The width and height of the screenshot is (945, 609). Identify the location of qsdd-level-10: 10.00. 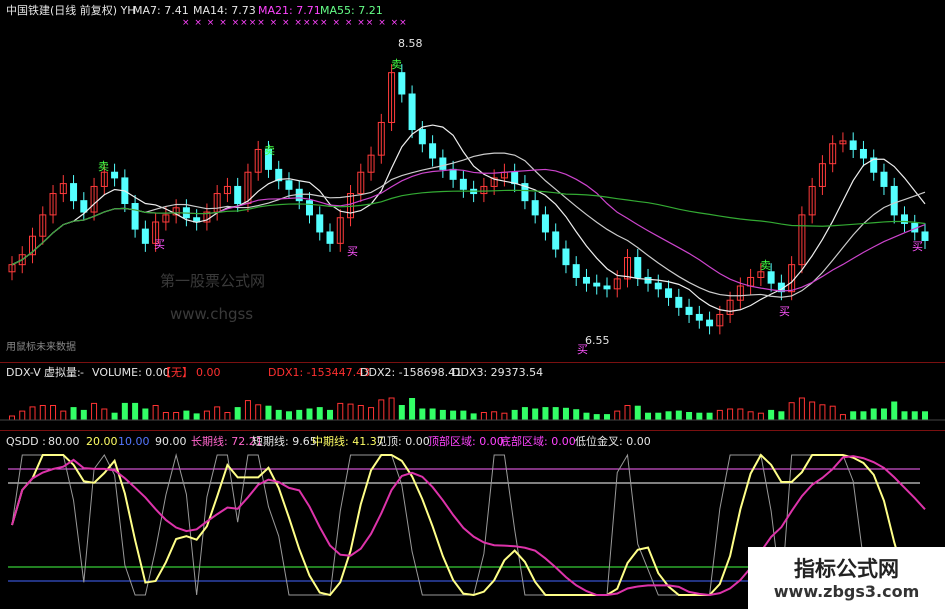
(134, 441).